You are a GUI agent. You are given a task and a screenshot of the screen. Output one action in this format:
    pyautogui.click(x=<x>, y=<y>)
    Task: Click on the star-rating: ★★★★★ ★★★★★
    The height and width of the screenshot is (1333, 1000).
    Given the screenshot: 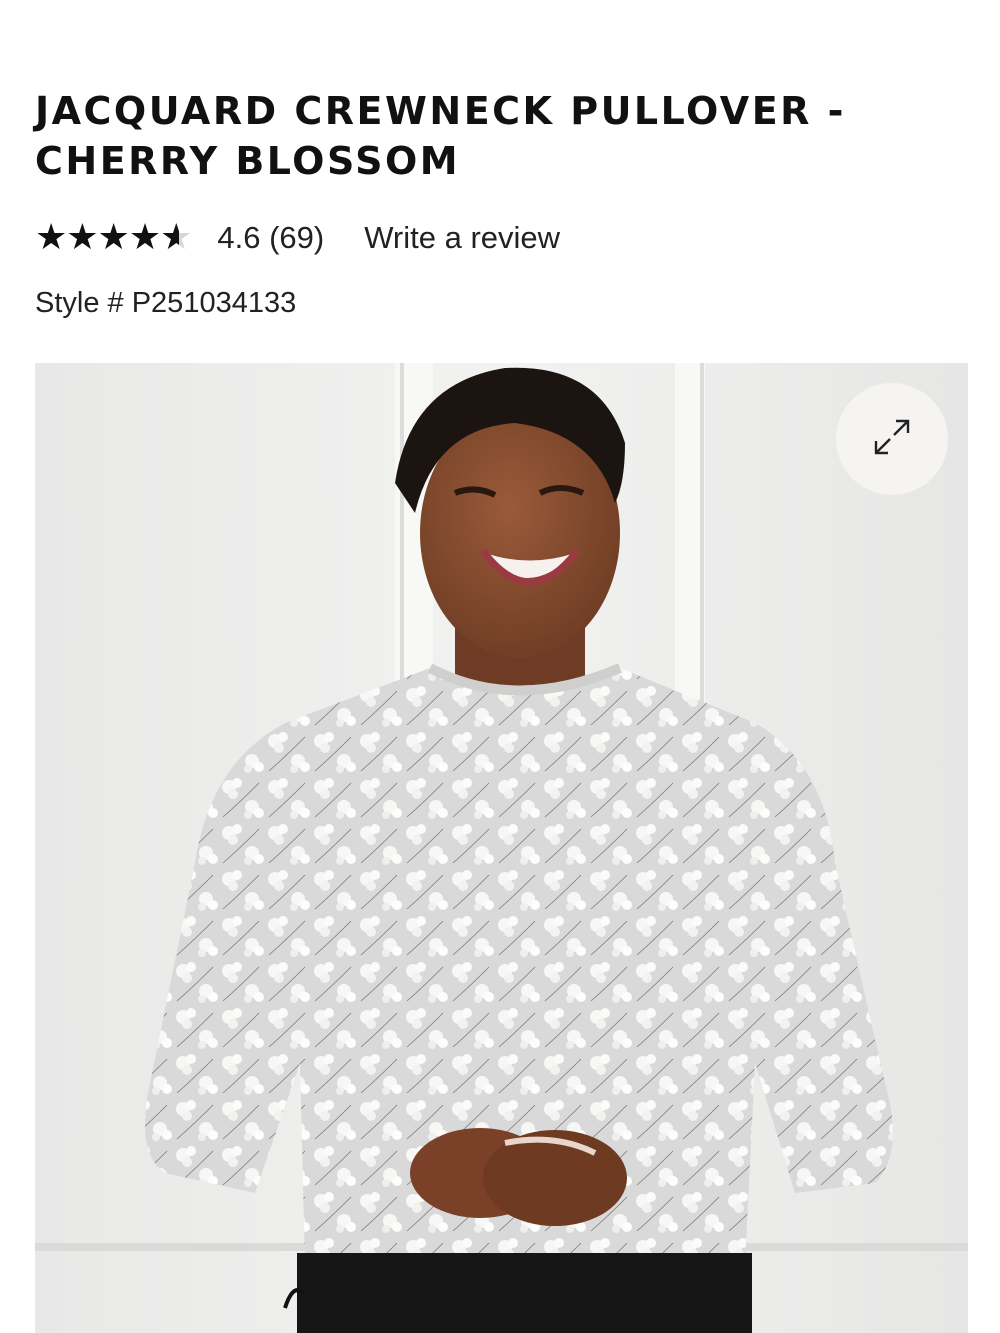 What is the action you would take?
    pyautogui.click(x=113, y=238)
    